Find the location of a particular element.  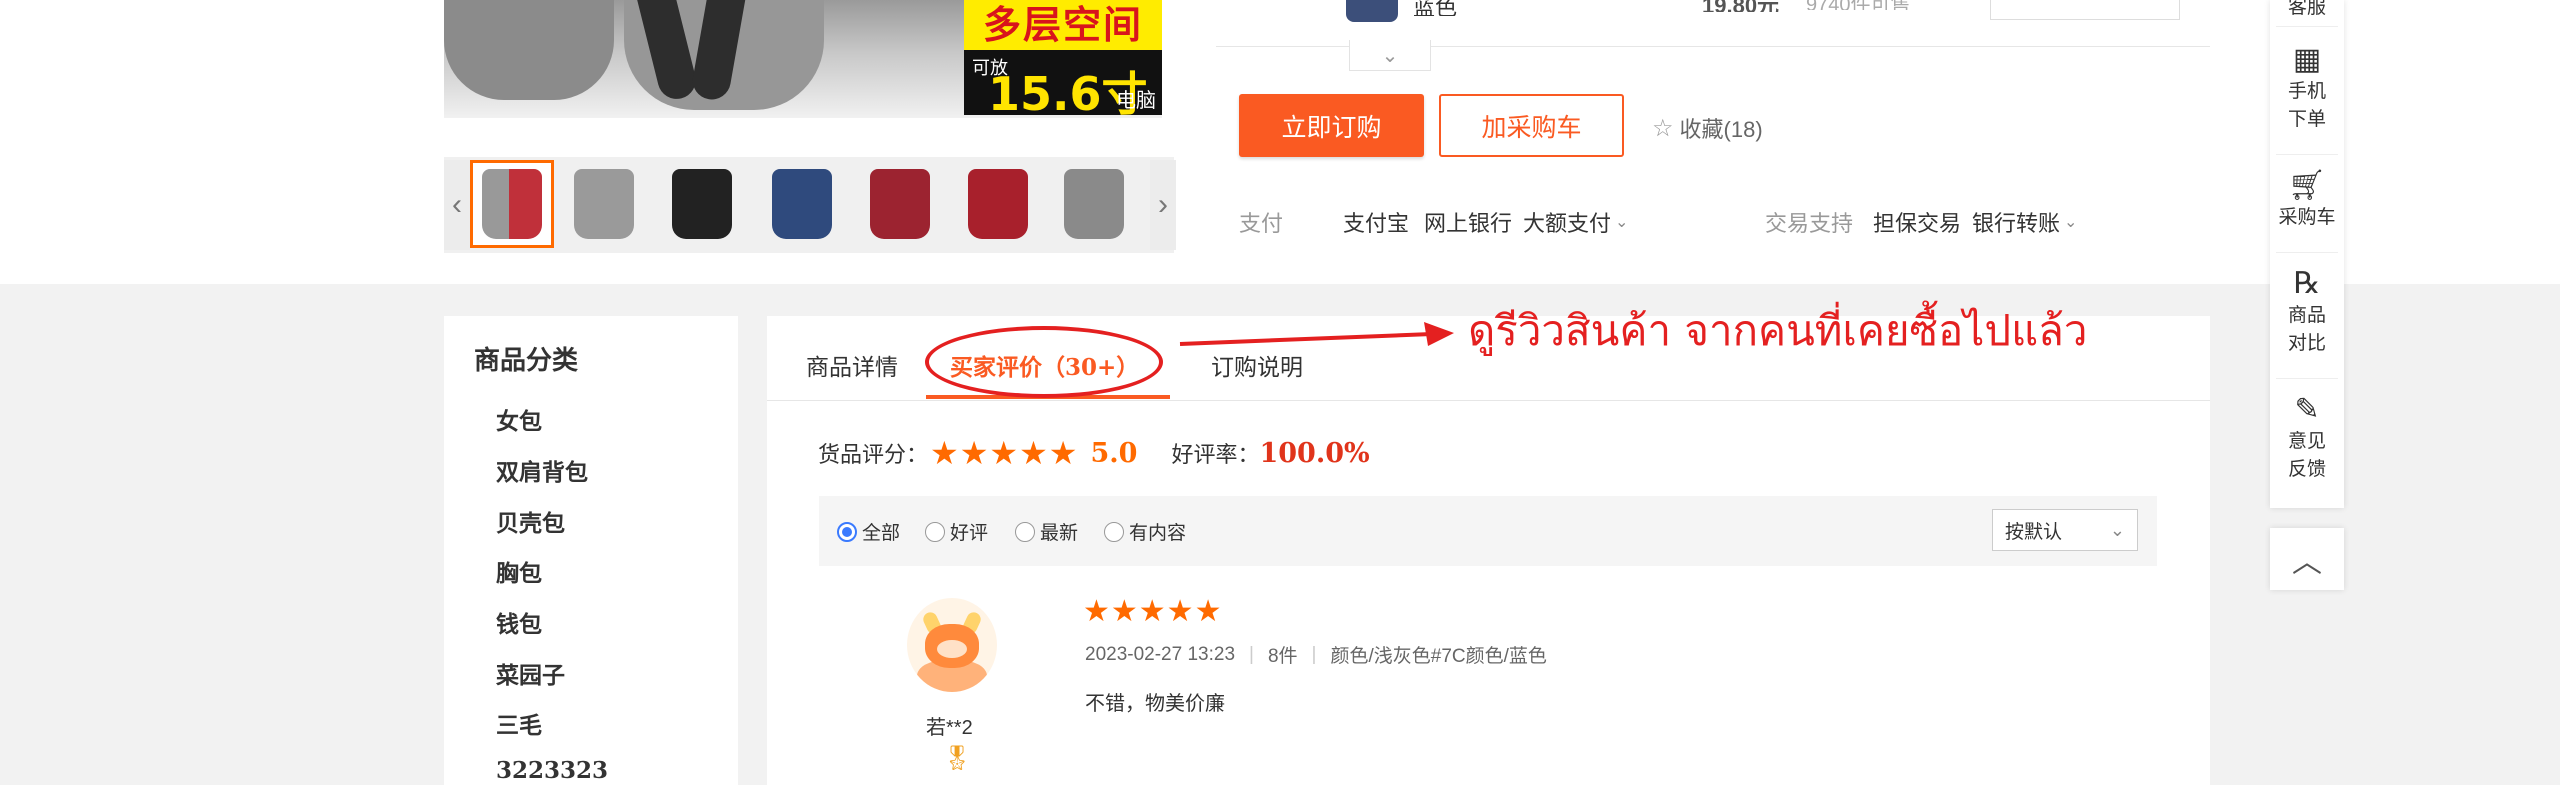

cart-icon: 🛒︎ is located at coordinates (2307, 185).